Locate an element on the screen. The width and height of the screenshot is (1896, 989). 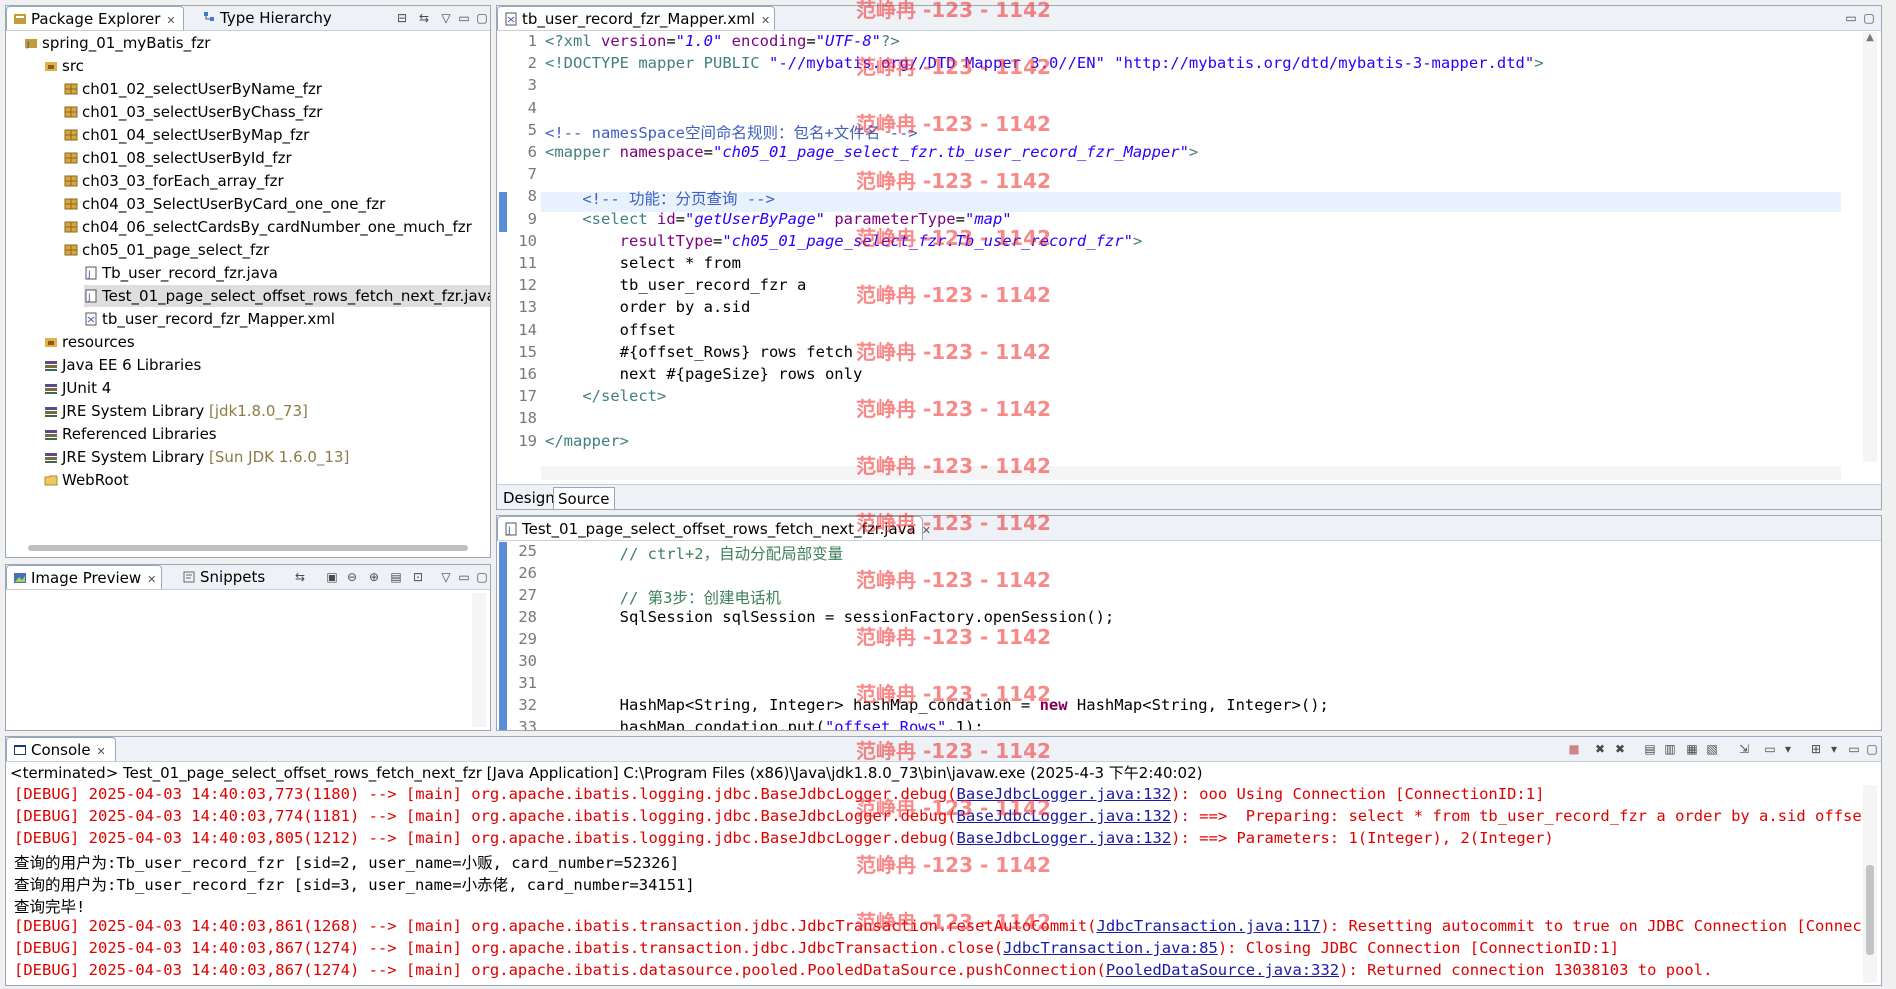
tab-image-preview: Image Preview ✕ is located at coordinates (84, 577).